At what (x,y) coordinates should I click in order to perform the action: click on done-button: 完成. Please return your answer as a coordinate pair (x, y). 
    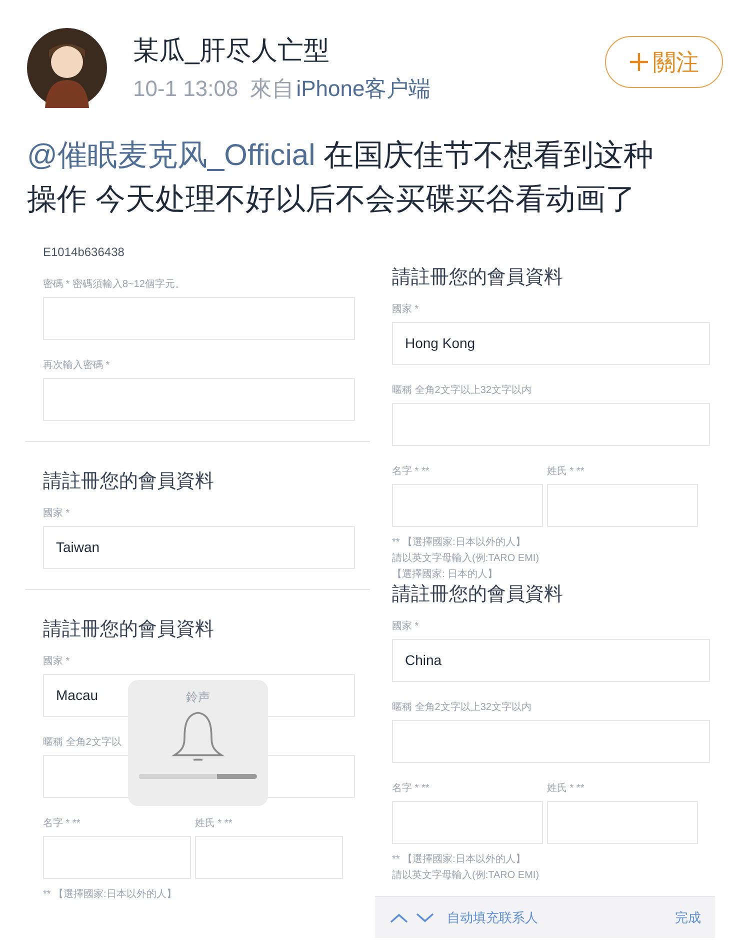
    Looking at the image, I should click on (688, 918).